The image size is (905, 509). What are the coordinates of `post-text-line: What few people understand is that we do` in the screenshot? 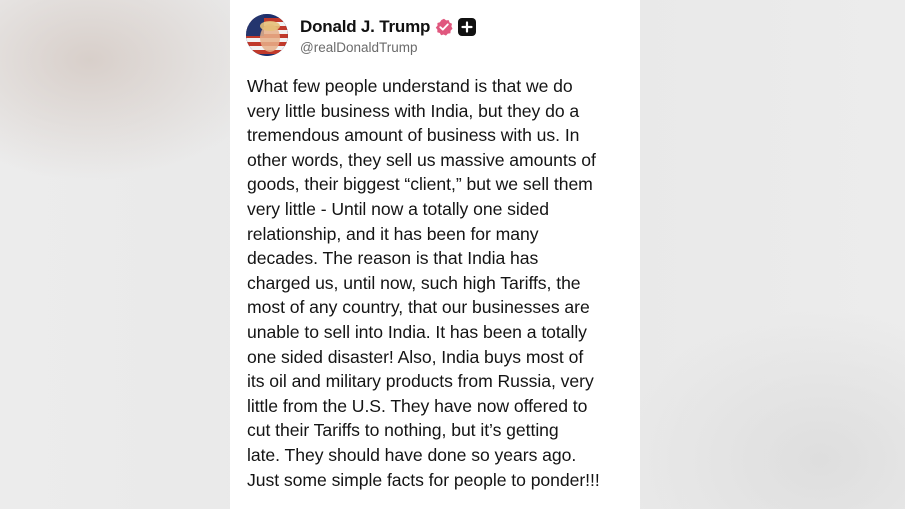 It's located at (410, 86).